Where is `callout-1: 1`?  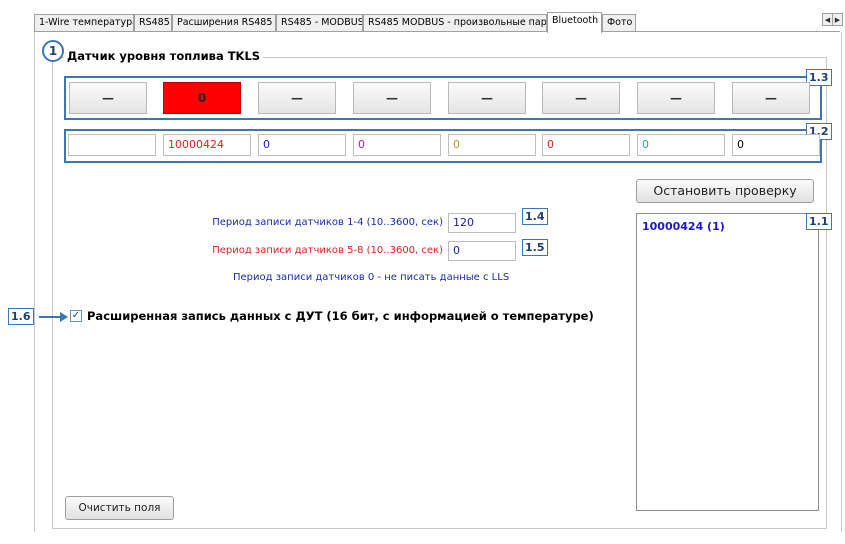
callout-1: 1 is located at coordinates (53, 51).